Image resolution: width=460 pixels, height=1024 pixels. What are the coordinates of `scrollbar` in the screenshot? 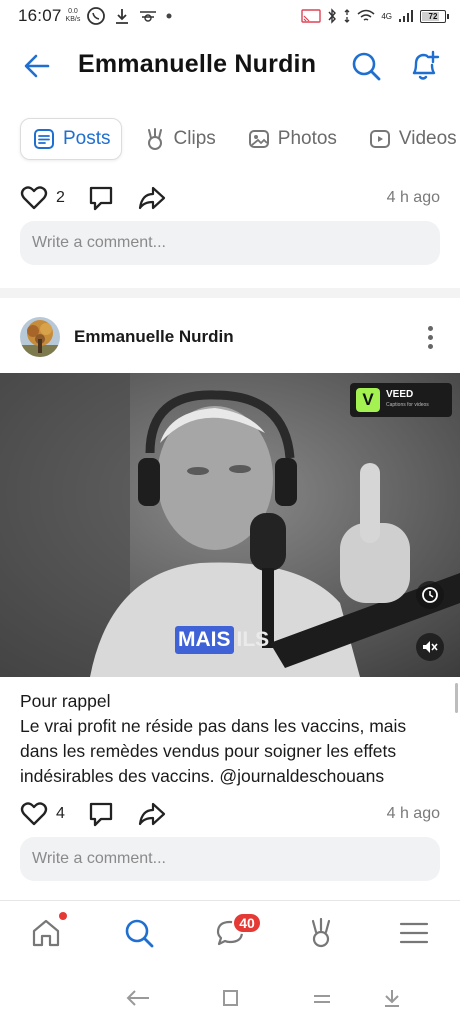 It's located at (456, 698).